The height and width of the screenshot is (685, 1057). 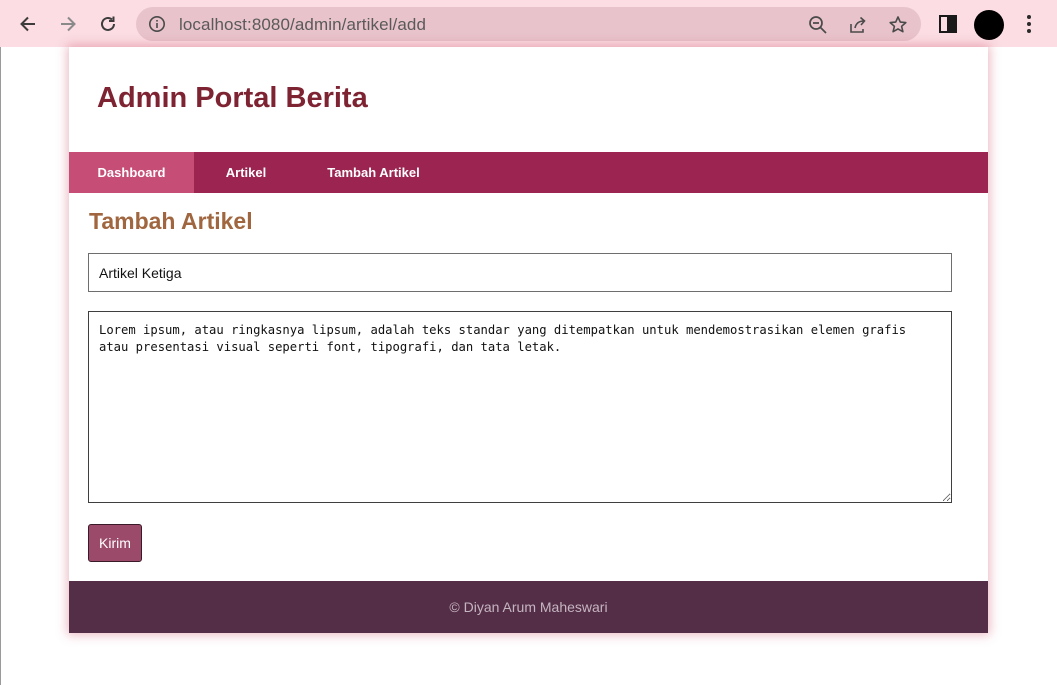 What do you see at coordinates (108, 24) in the screenshot?
I see `reload-icon` at bounding box center [108, 24].